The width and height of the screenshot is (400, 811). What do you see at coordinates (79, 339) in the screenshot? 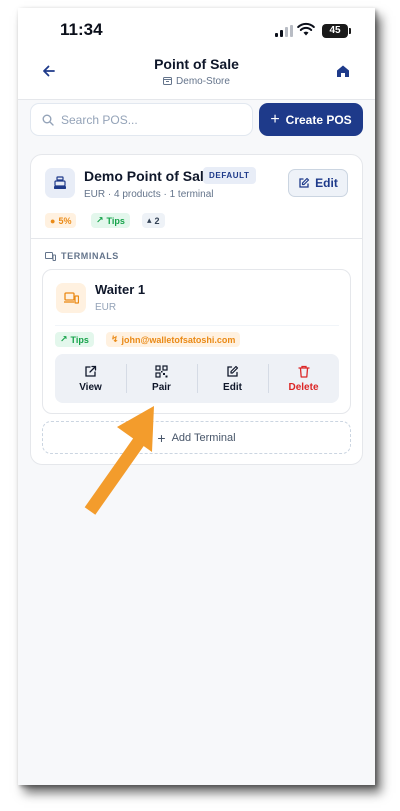
I see `terminal-tips-label: Tips` at bounding box center [79, 339].